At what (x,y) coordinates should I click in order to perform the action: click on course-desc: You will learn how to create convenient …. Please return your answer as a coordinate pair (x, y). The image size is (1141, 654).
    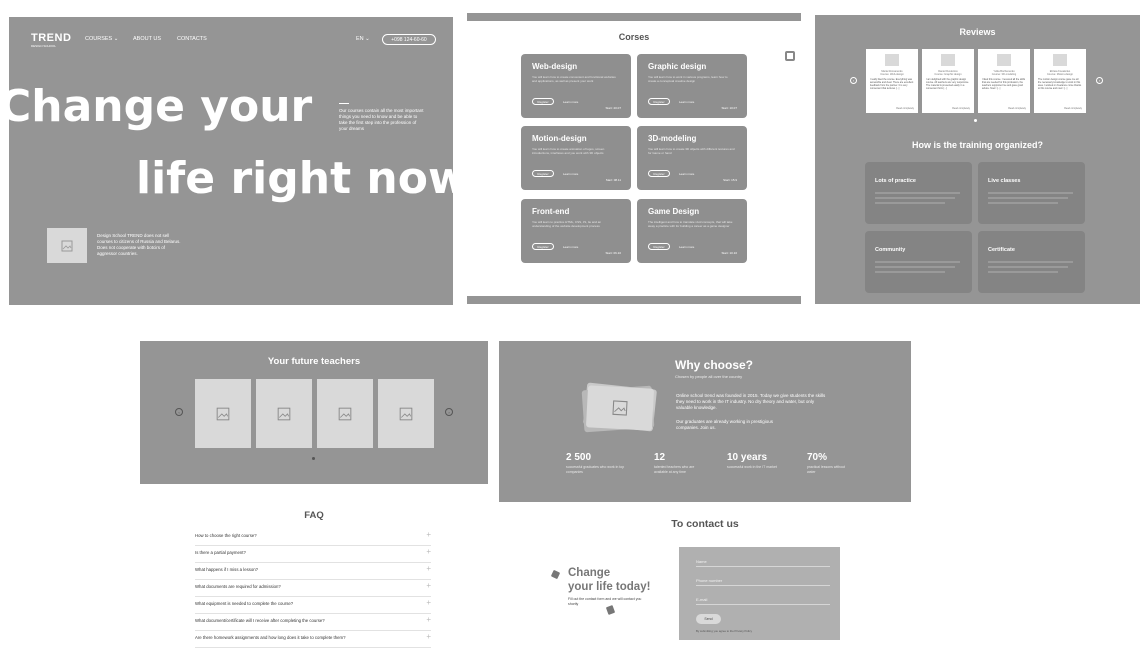
    Looking at the image, I should click on (574, 79).